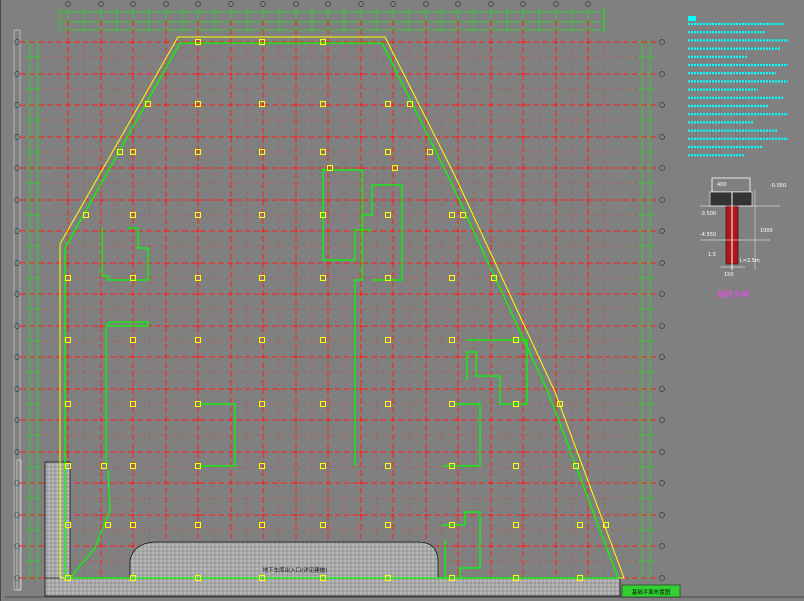 The height and width of the screenshot is (601, 804). Describe the element at coordinates (766, 231) in the screenshot. I see `detail-dim-side: 1000` at that location.